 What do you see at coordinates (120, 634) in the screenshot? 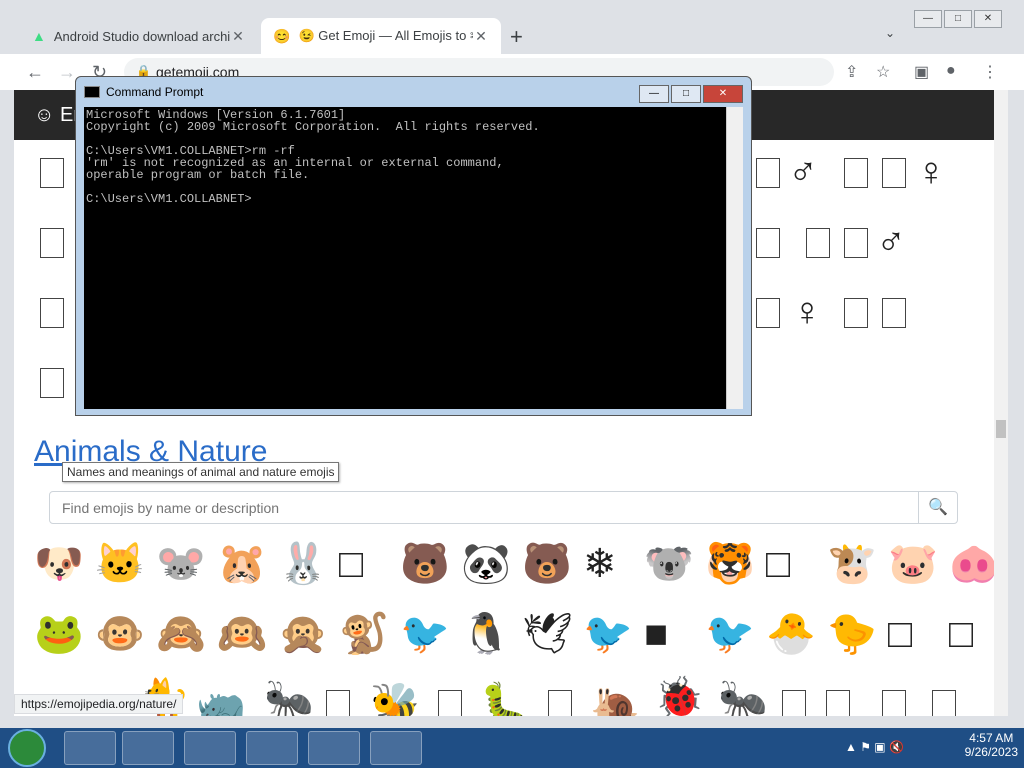
I see `emoji-item: 🐵` at bounding box center [120, 634].